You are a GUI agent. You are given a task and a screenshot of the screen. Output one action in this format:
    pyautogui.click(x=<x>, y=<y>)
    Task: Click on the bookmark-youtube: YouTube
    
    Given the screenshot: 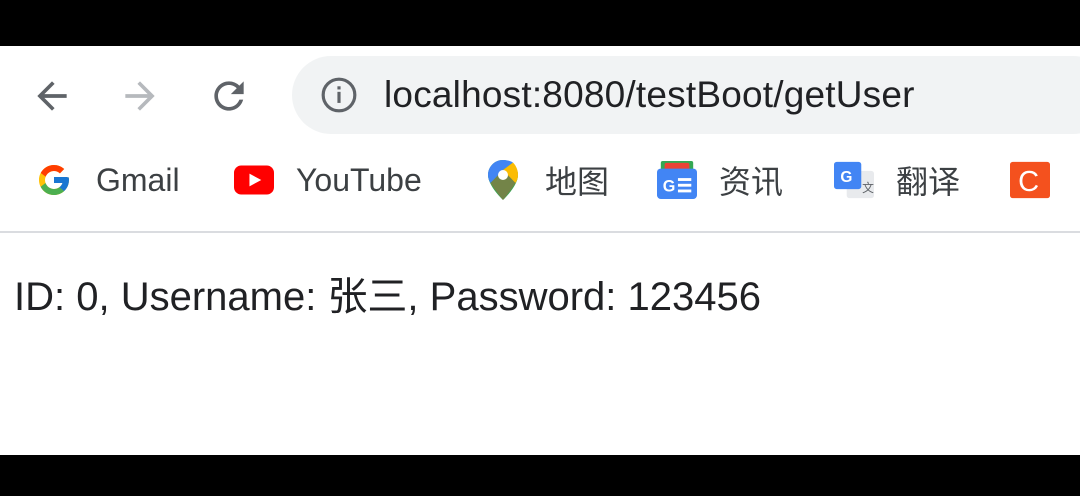 What is the action you would take?
    pyautogui.click(x=328, y=180)
    